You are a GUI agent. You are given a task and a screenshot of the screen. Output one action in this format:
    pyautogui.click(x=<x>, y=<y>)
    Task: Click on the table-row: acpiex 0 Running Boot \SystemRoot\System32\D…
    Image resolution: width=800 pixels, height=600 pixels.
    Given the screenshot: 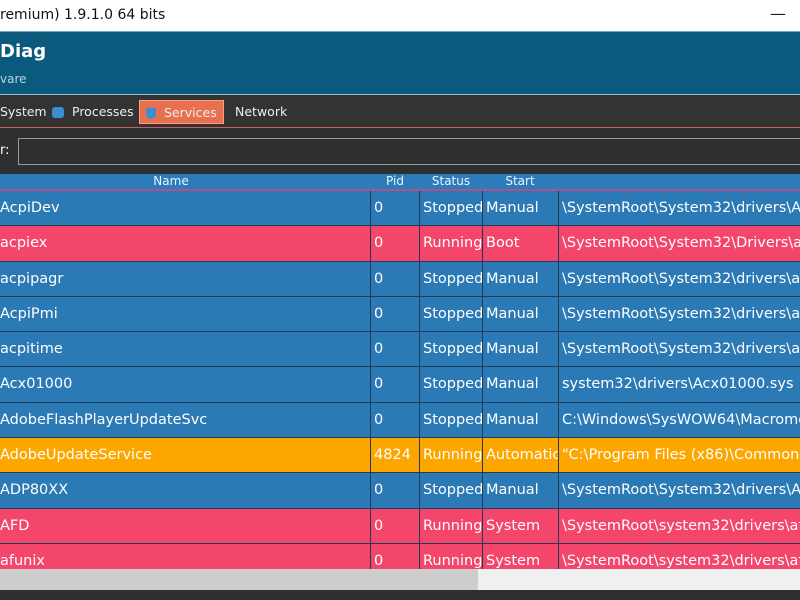 What is the action you would take?
    pyautogui.click(x=400, y=244)
    